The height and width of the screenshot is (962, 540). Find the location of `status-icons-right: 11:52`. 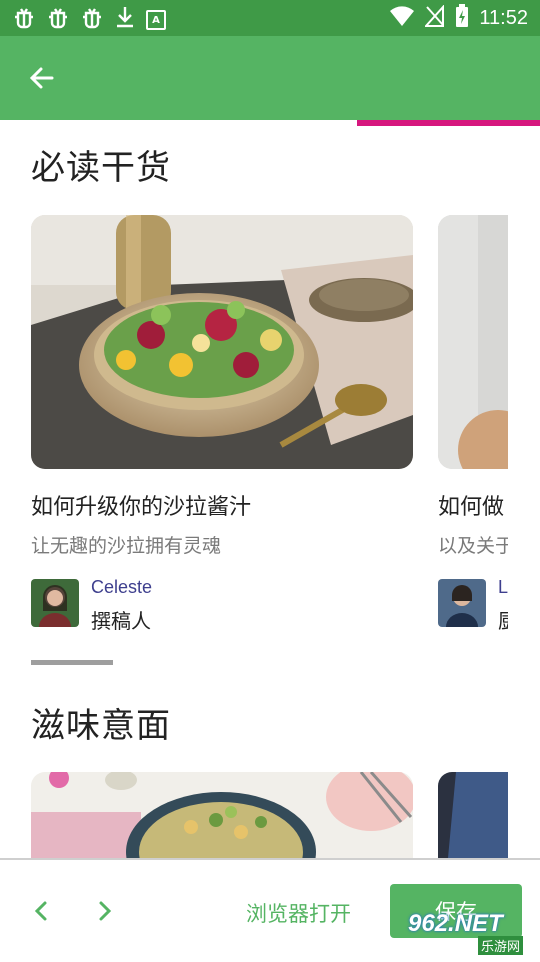

status-icons-right: 11:52 is located at coordinates (458, 18).